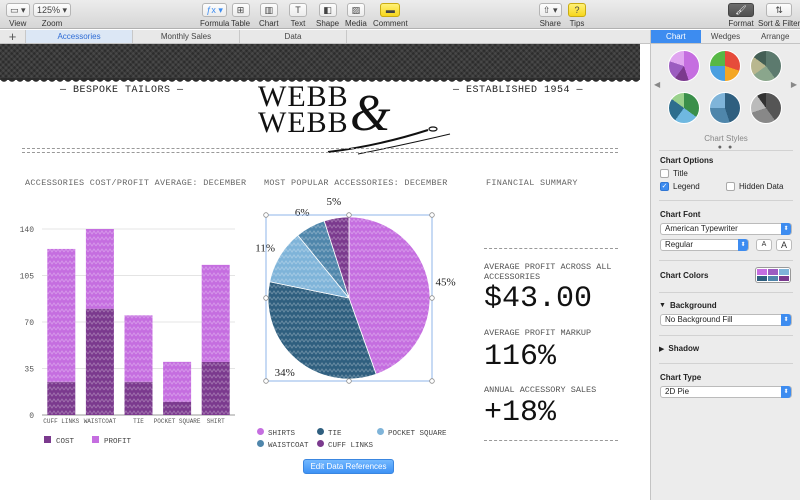 Image resolution: width=800 pixels, height=500 pixels. I want to click on pie-data-label: 11%, so click(265, 248).